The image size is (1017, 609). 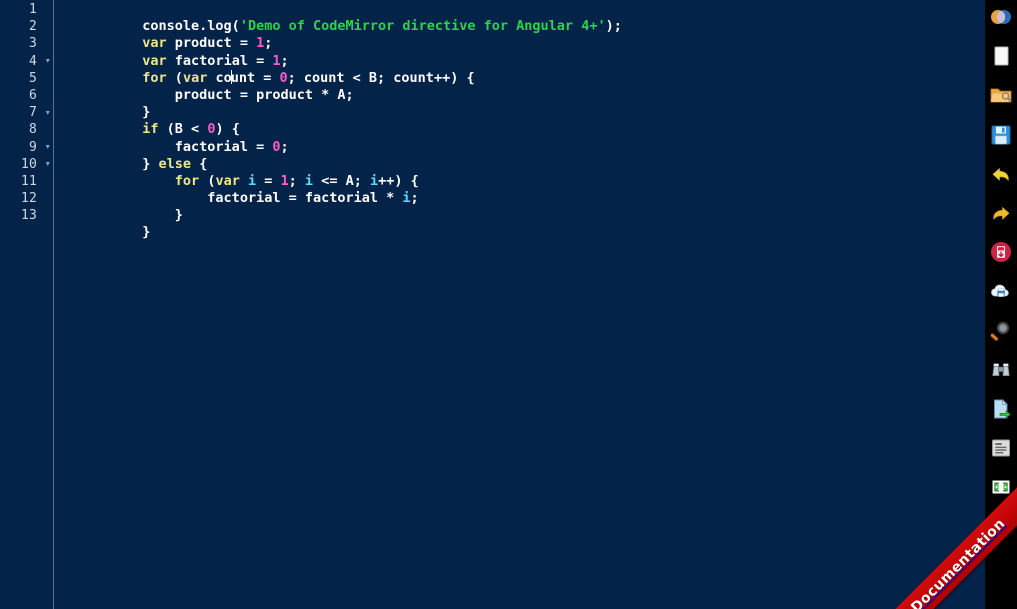 I want to click on code-token: (B <, so click(x=183, y=129).